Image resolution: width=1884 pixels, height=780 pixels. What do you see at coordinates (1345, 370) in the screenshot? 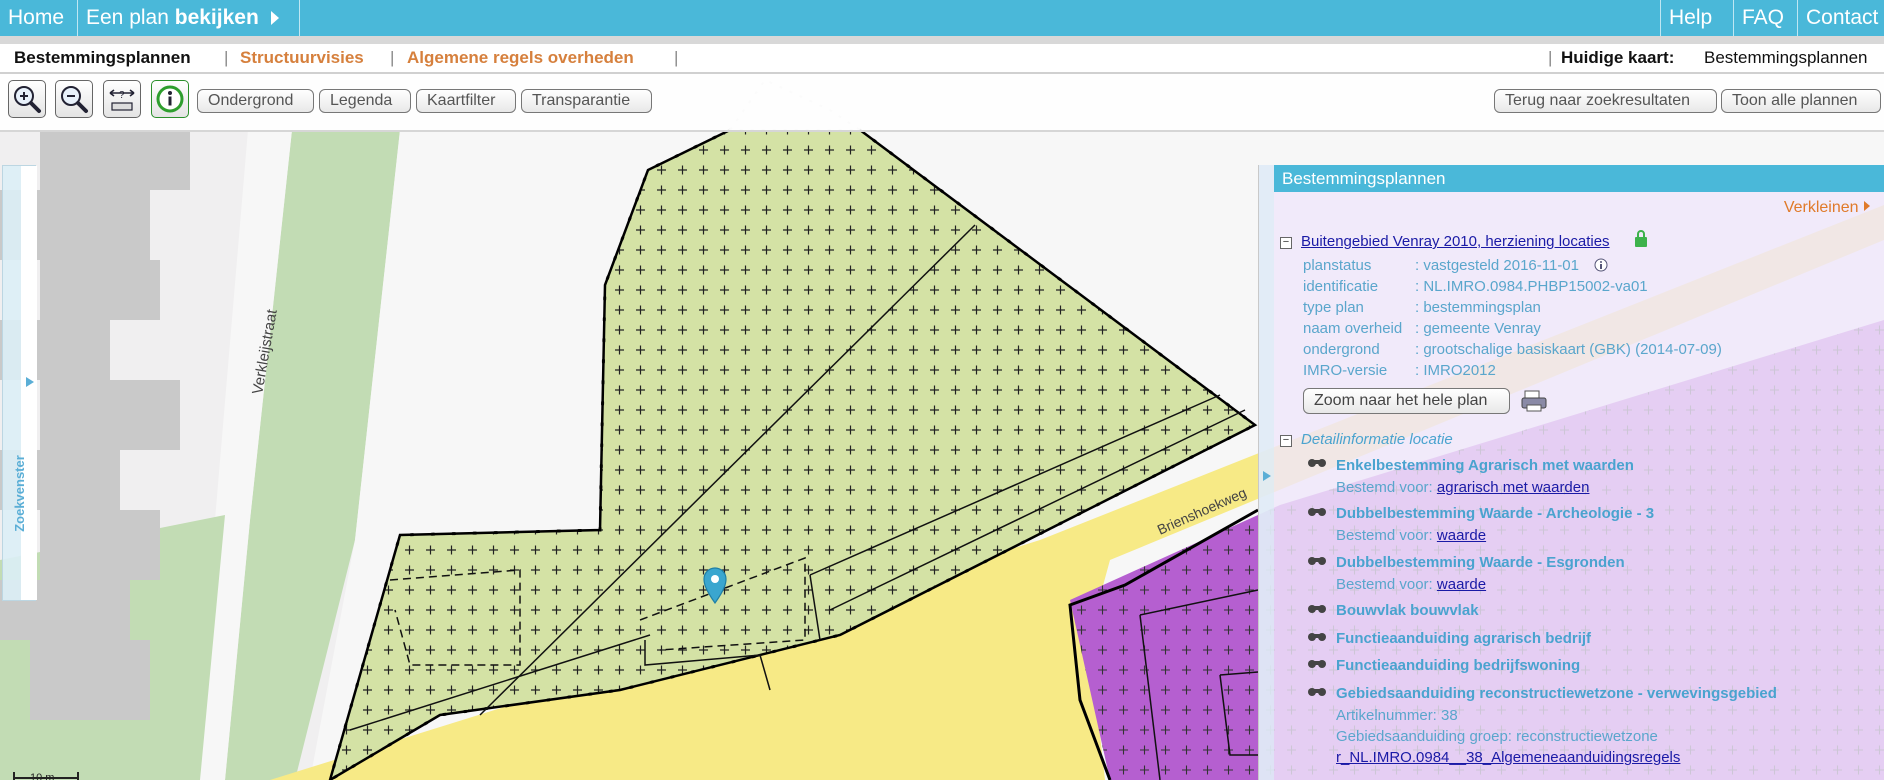
I see `row-label-imro-versie: IMRO-versie` at bounding box center [1345, 370].